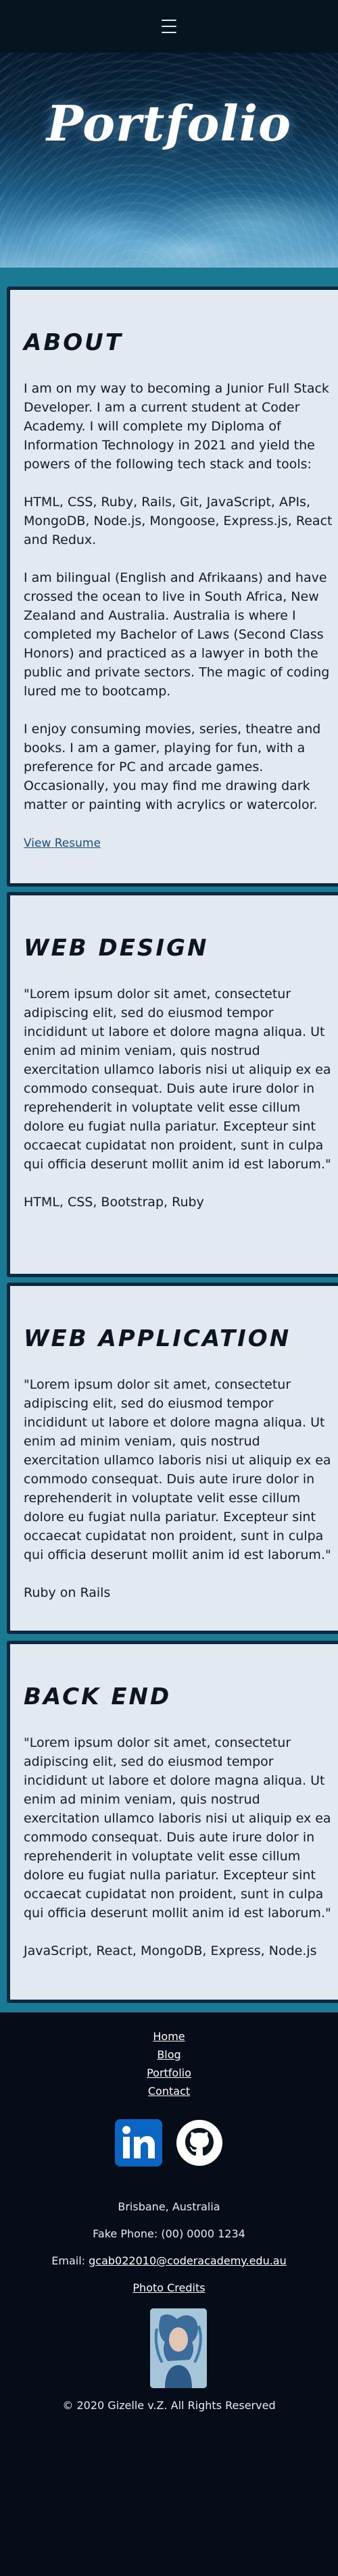 Image resolution: width=338 pixels, height=2576 pixels. I want to click on footer-phone: Fake Phone: (00) 0000 1234, so click(169, 2233).